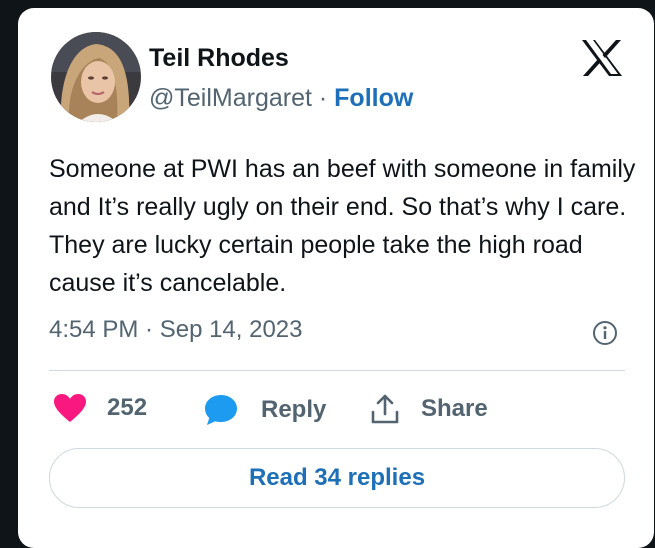  What do you see at coordinates (176, 330) in the screenshot?
I see `tweet-timestamp: 4:54 PM · Sep 14, 2023` at bounding box center [176, 330].